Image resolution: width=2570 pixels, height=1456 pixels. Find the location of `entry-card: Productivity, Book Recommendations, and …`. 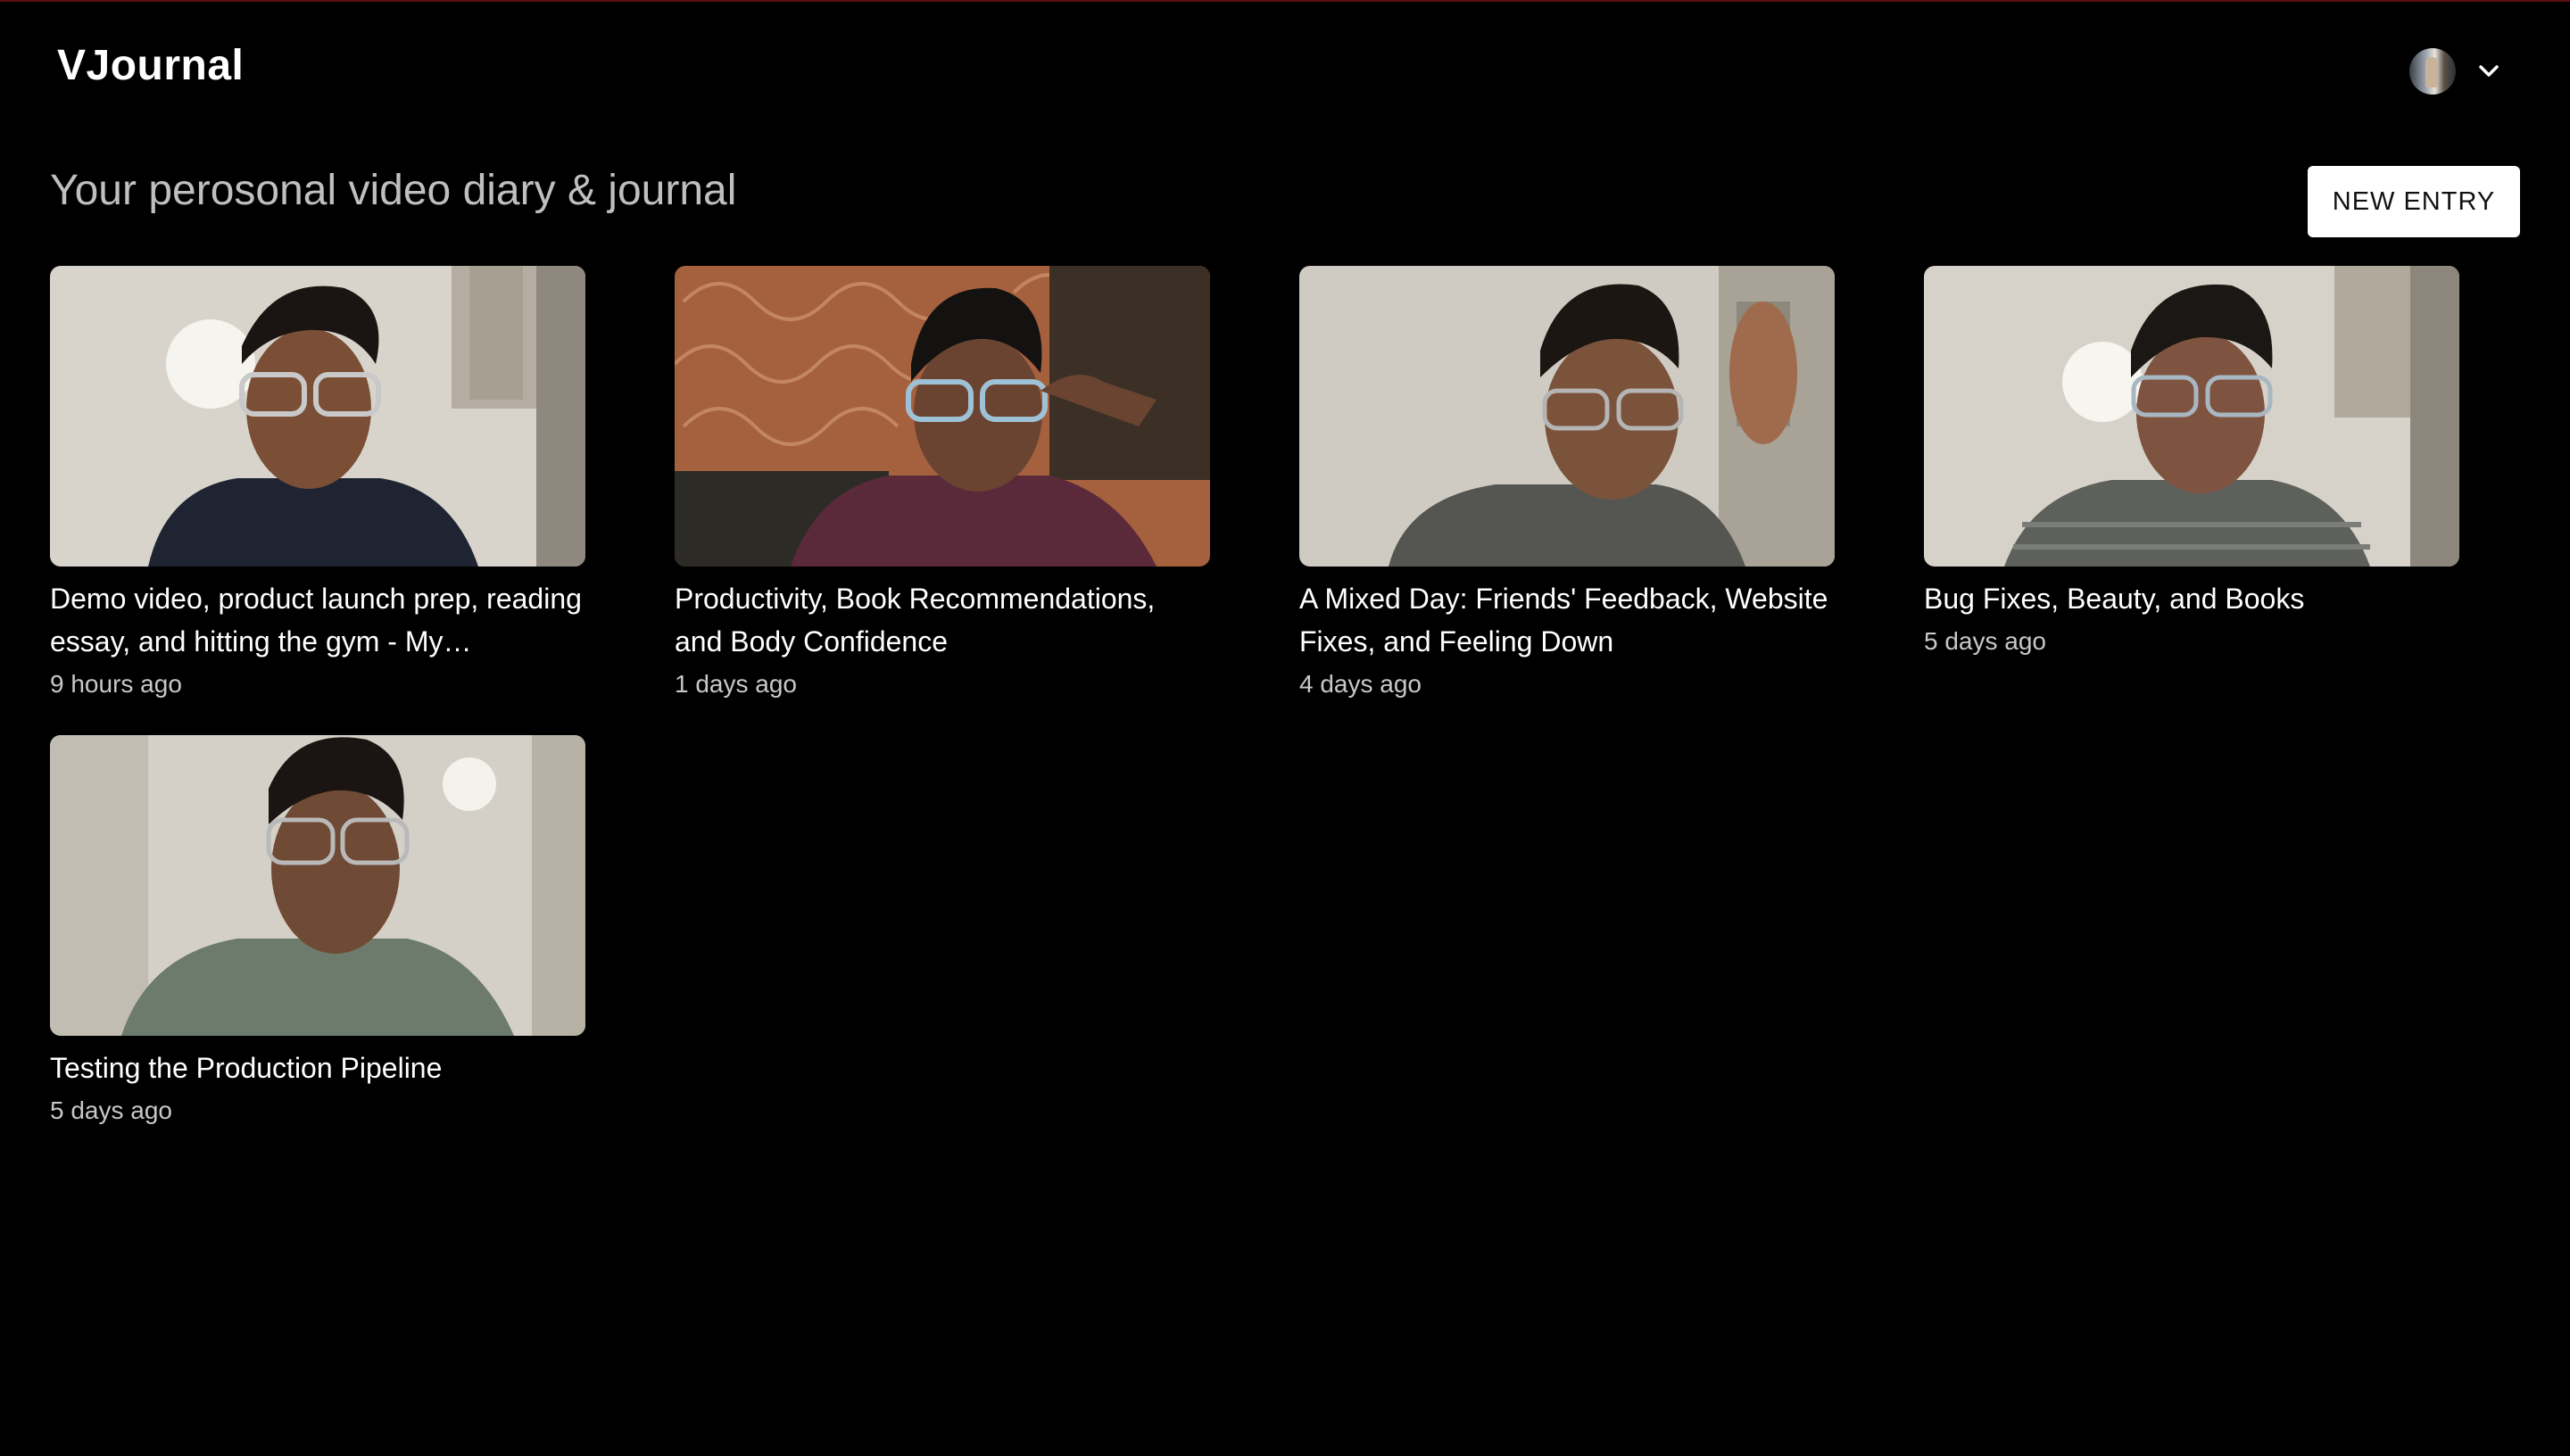

entry-card: Productivity, Book Recommendations, and … is located at coordinates (942, 483).